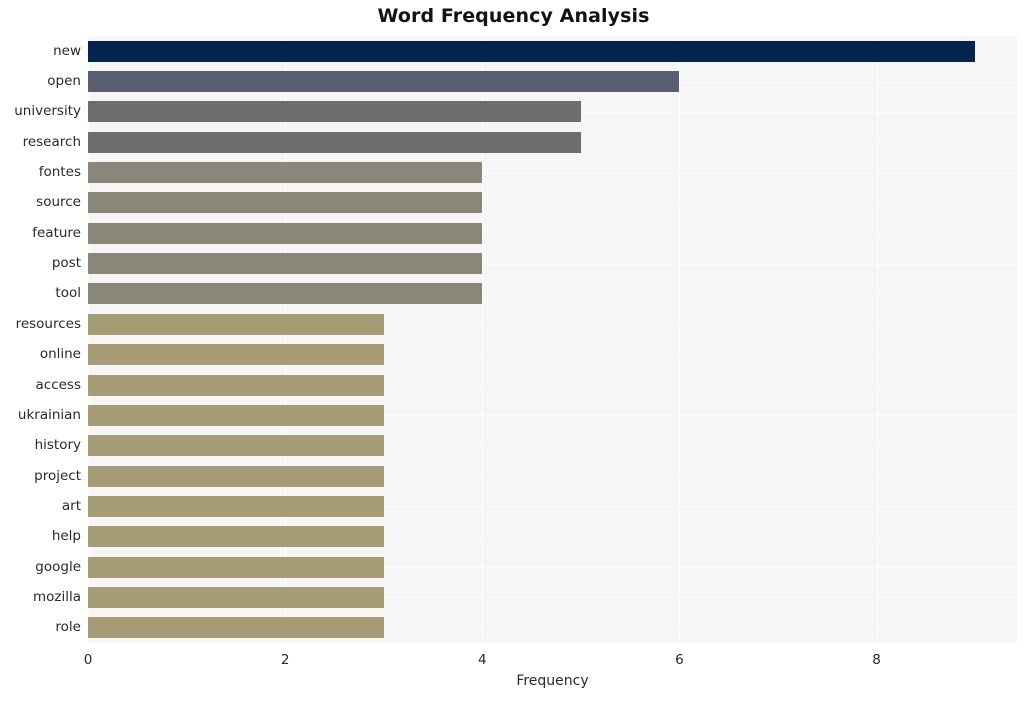 Image resolution: width=1027 pixels, height=701 pixels. I want to click on y-tick-label-research: research, so click(51, 141).